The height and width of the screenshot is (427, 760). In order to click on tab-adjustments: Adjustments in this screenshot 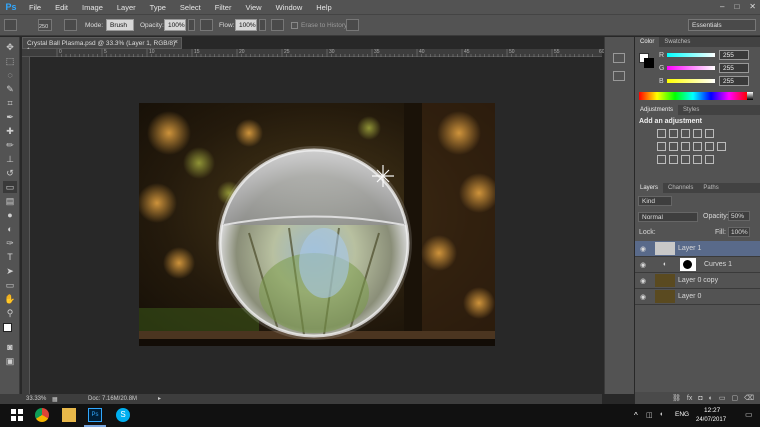, I will do `click(657, 110)`.